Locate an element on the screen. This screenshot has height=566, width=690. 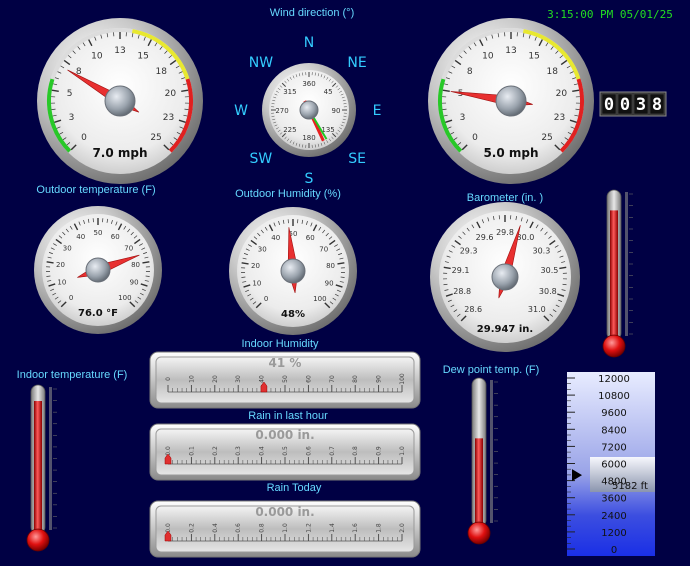
altitude-label: 8400 is located at coordinates (613, 430).